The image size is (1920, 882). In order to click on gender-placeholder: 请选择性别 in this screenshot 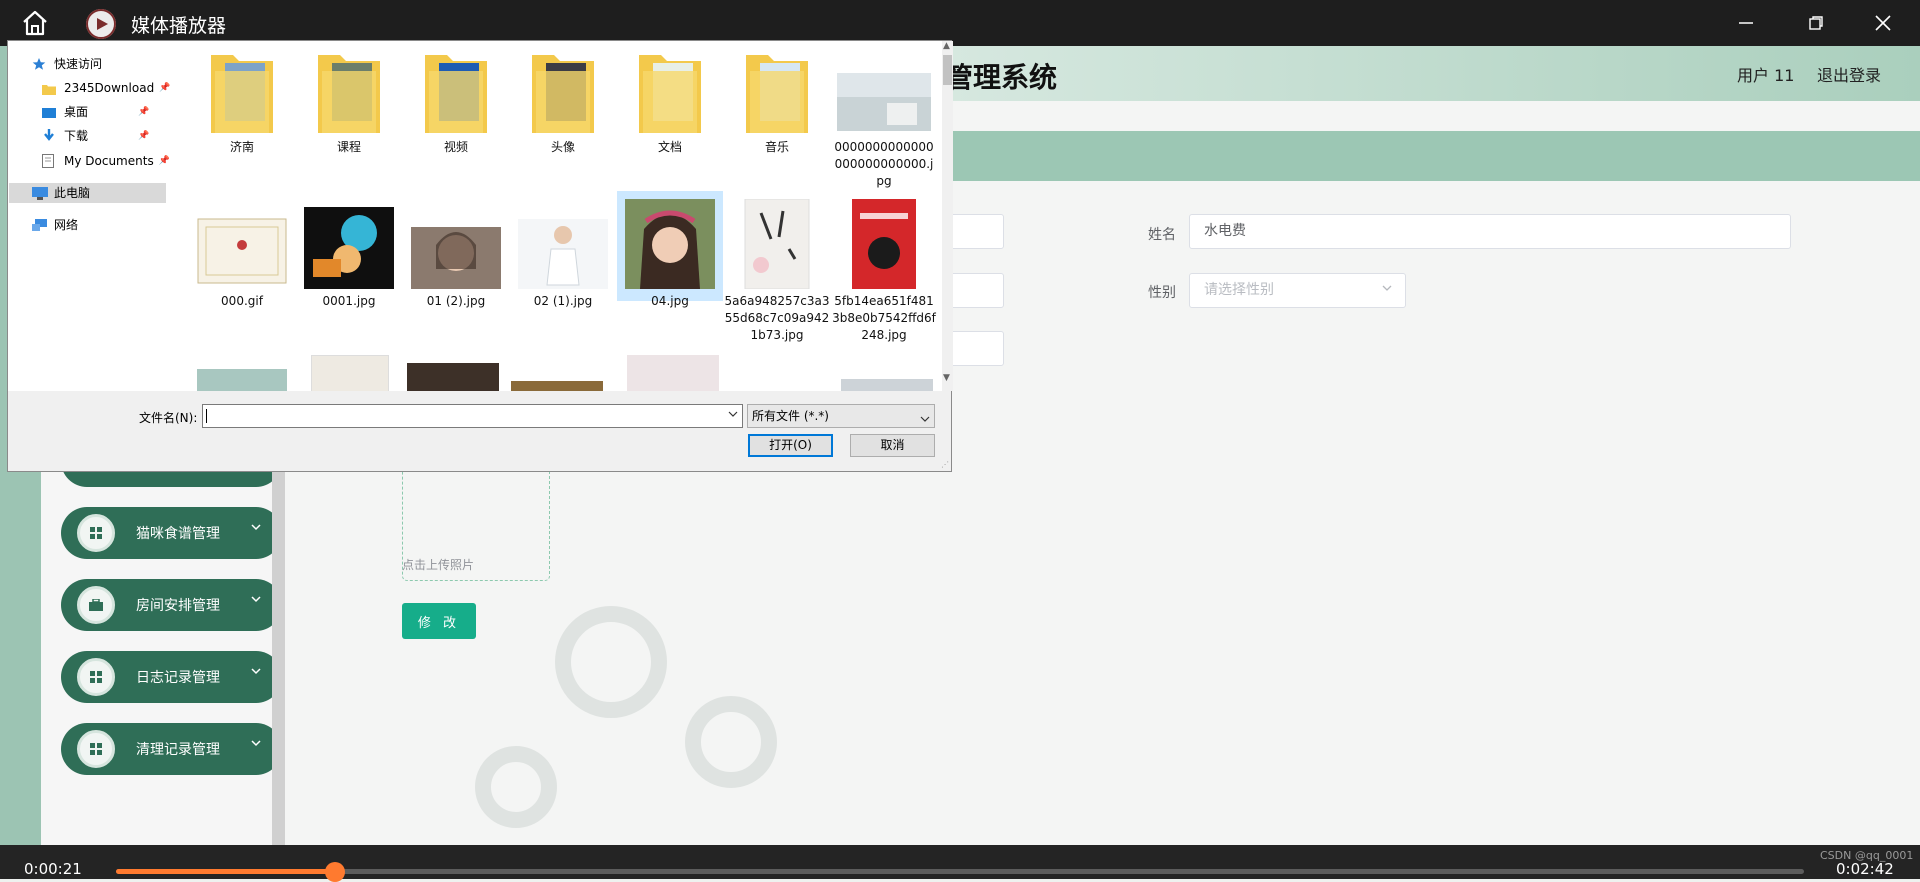, I will do `click(1239, 290)`.